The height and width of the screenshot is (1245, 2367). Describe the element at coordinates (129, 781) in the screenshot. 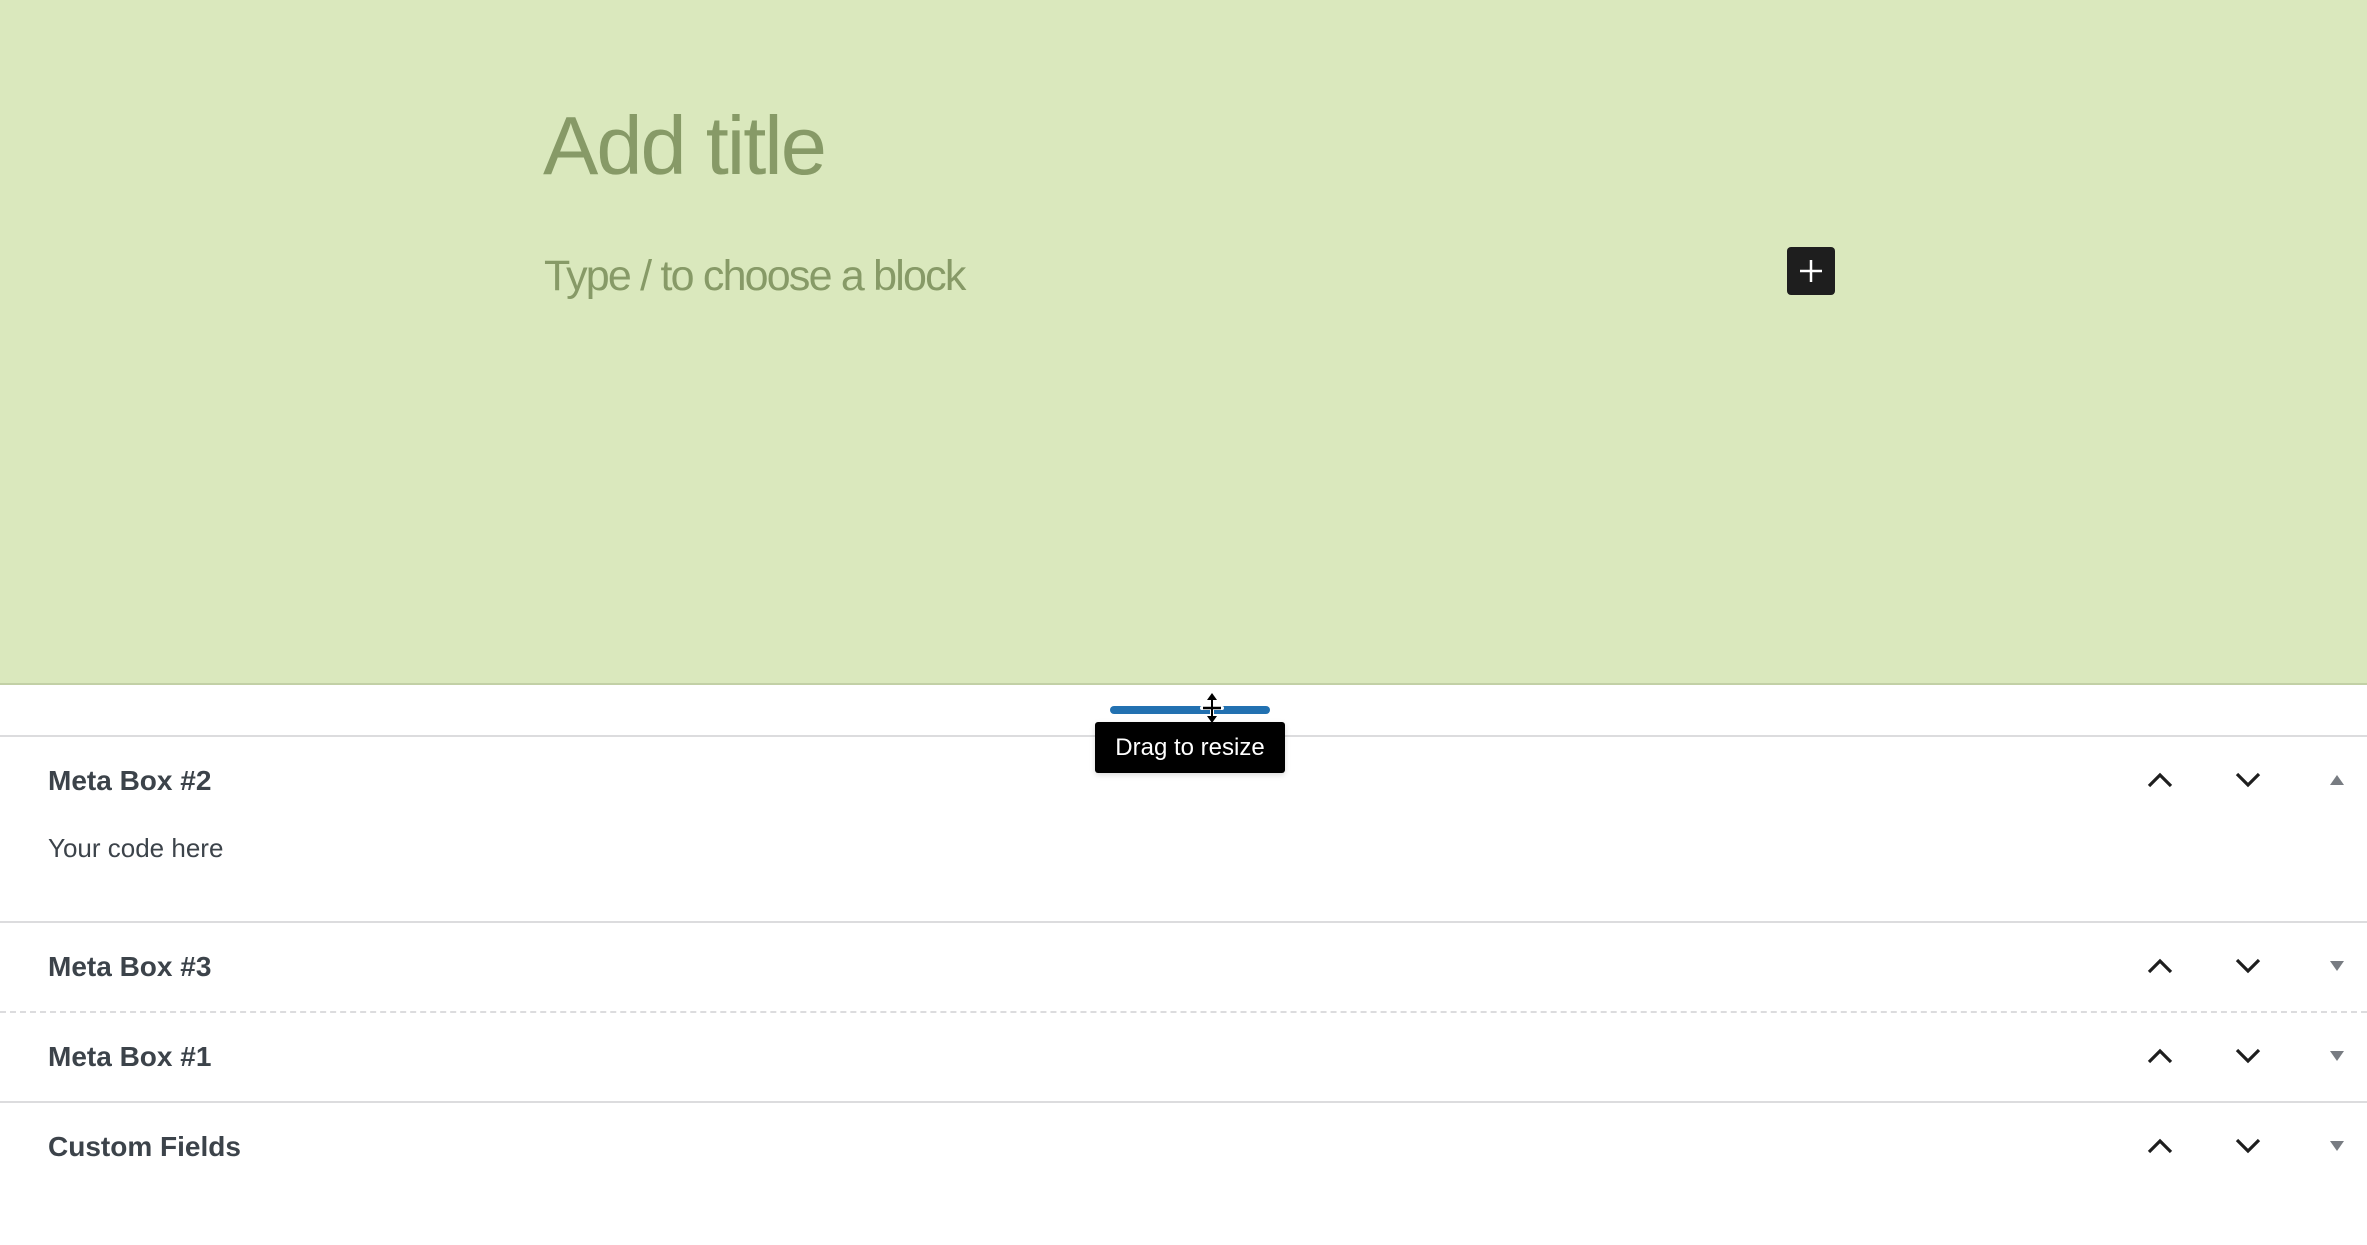

I see `metabox-title: Meta Box #2` at that location.